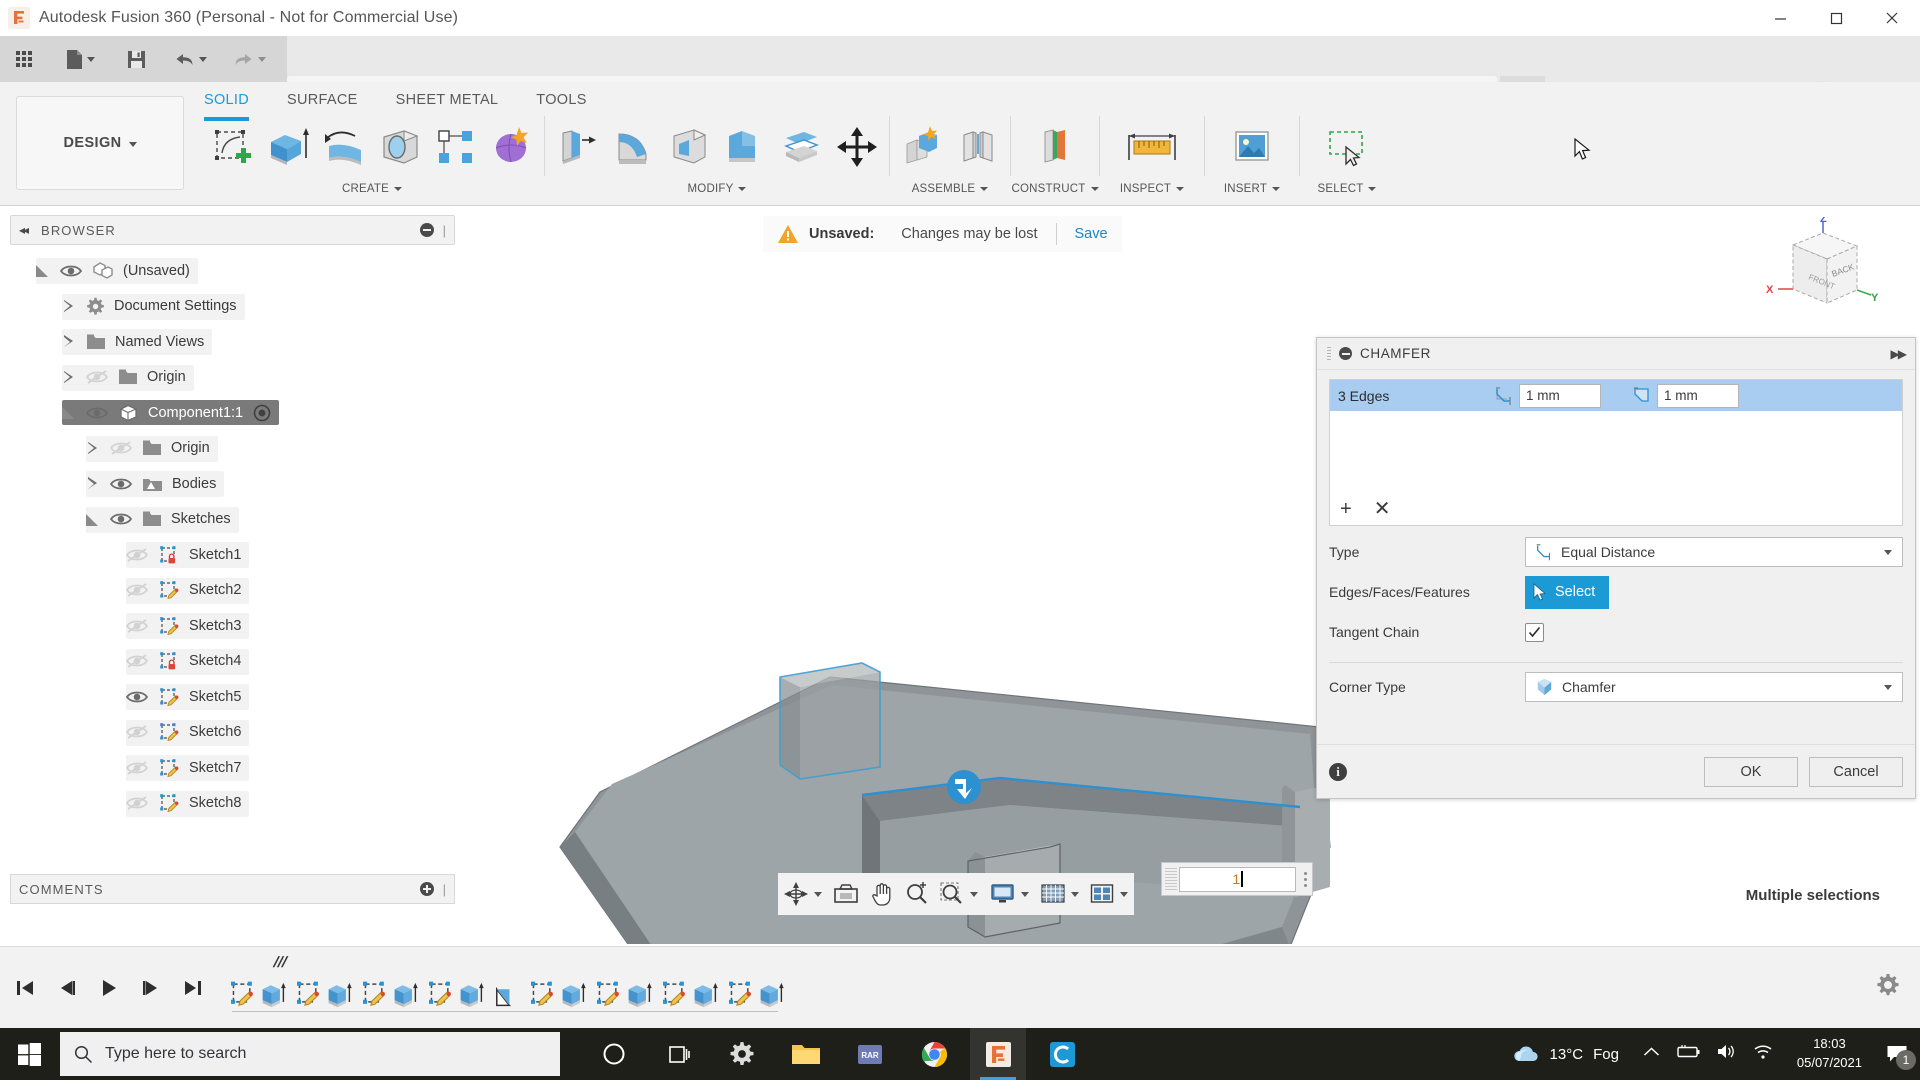  I want to click on settings-app-button, so click(742, 1054).